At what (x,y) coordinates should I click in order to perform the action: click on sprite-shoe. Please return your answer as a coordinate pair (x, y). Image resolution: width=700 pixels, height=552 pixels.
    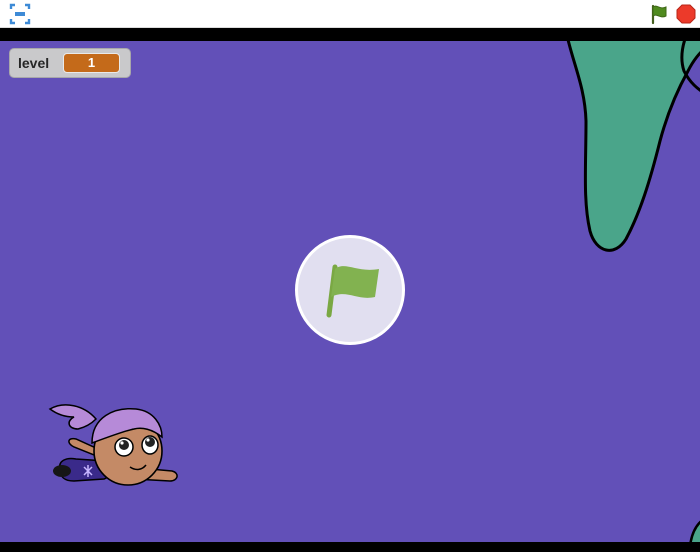
    Looking at the image, I should click on (62, 471).